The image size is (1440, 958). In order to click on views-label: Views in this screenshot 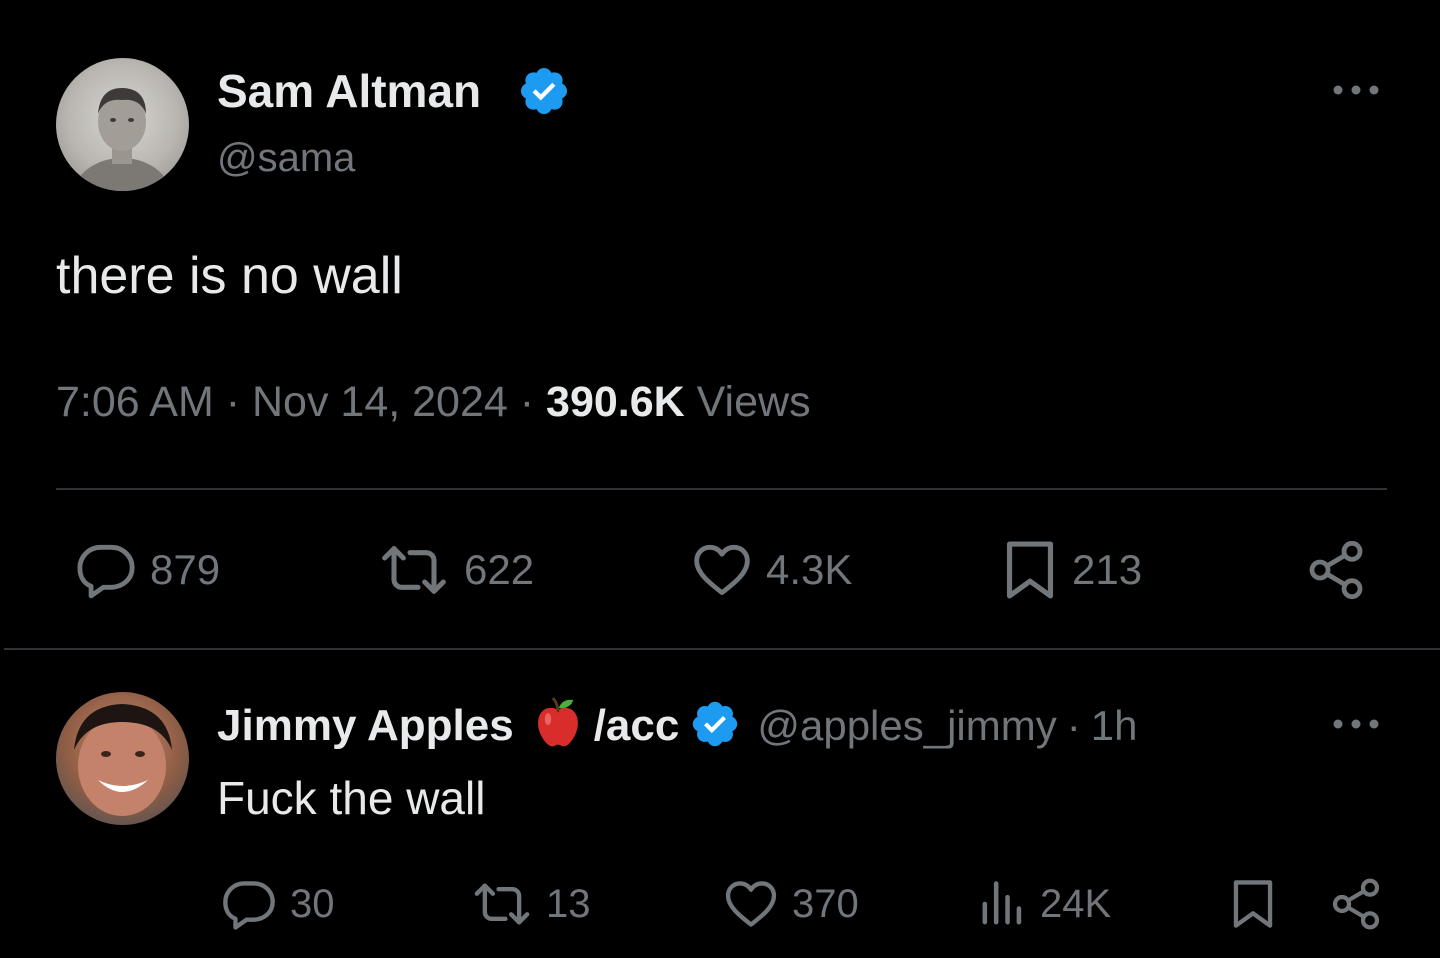, I will do `click(753, 402)`.